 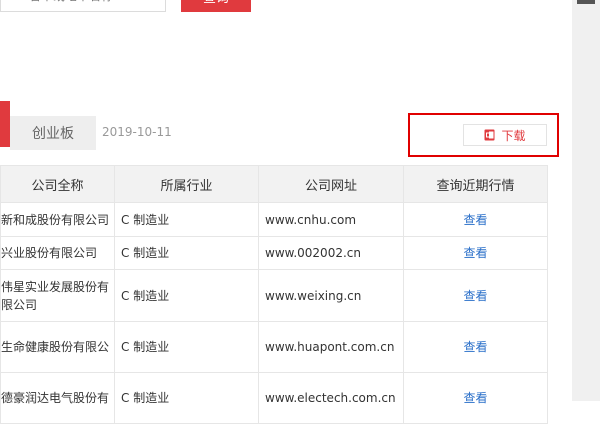 I want to click on header-industry: 所属行业, so click(x=186, y=184).